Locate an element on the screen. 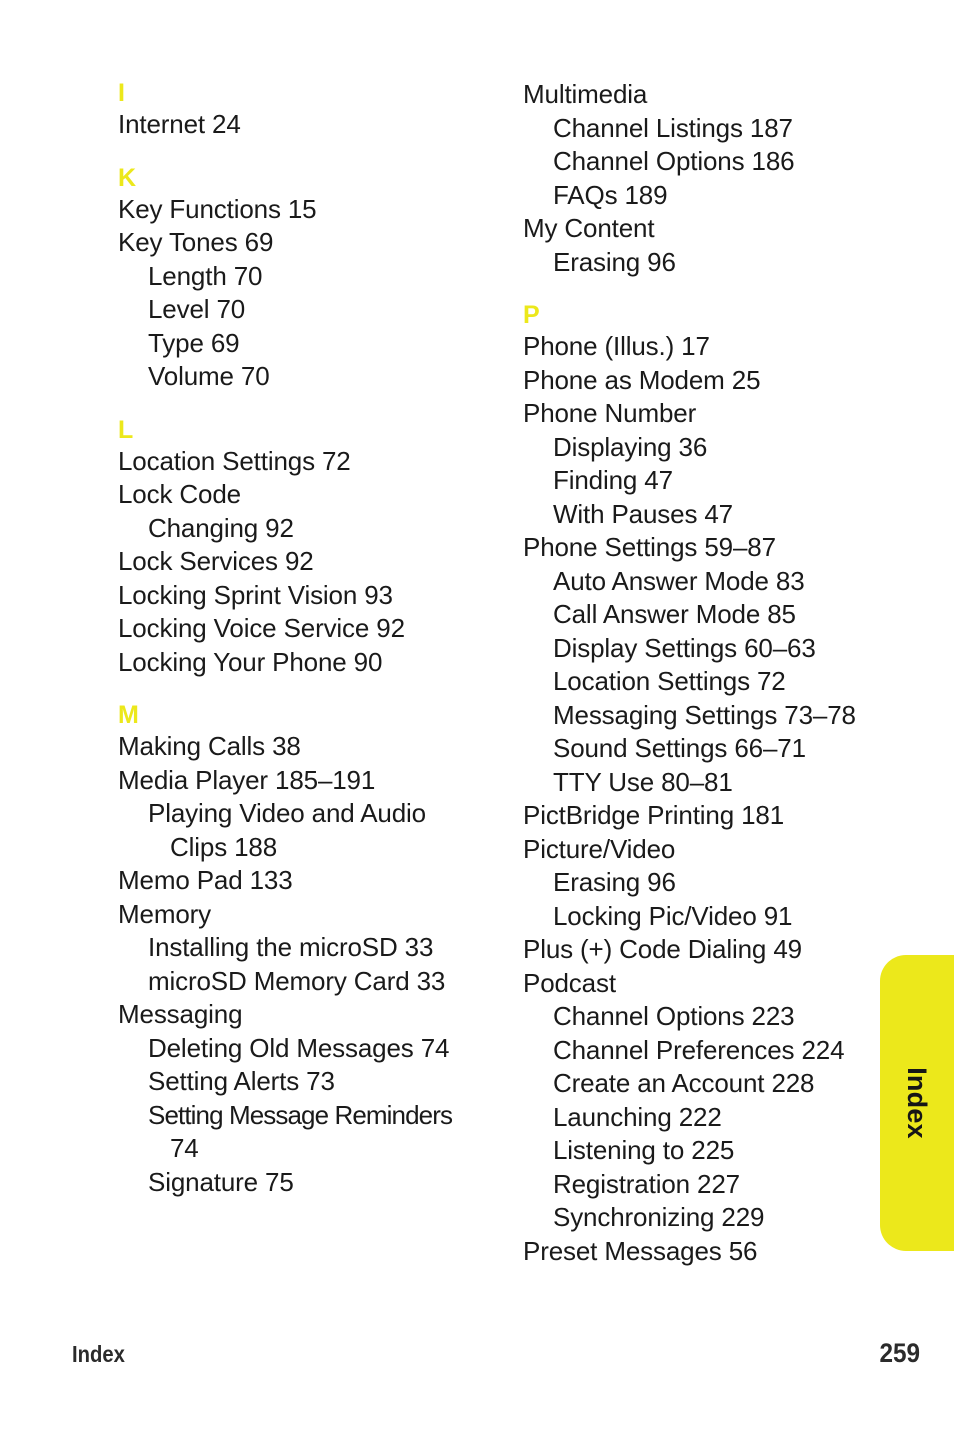 The image size is (954, 1431). index-entry: Locking Your Phone 90 is located at coordinates (250, 661).